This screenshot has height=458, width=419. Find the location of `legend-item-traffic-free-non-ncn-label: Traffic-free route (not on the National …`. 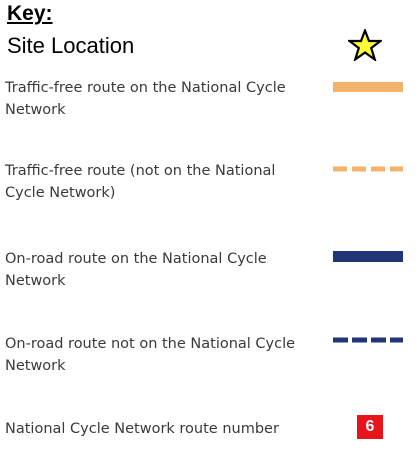

legend-item-traffic-free-non-ncn-label: Traffic-free route (not on the National … is located at coordinates (140, 182).